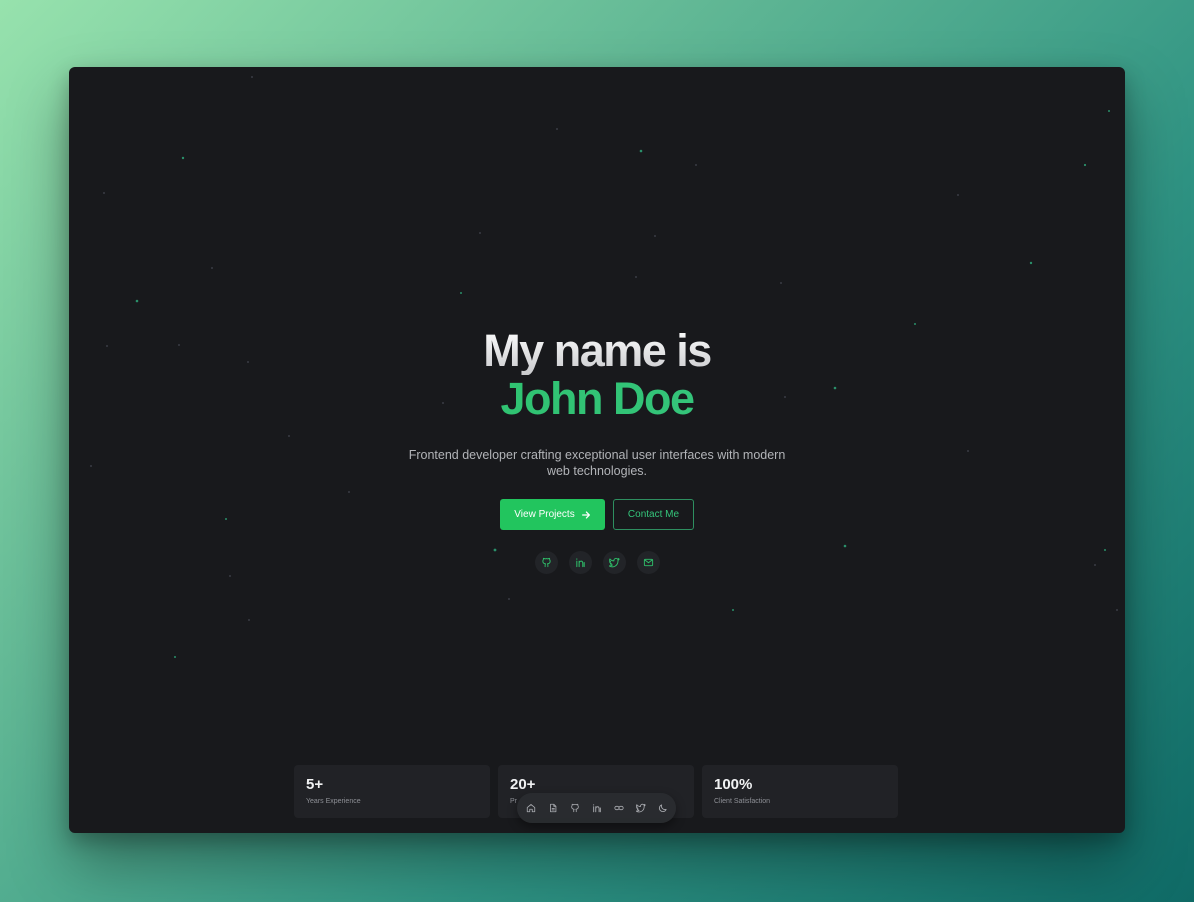 The height and width of the screenshot is (902, 1194). I want to click on social-mail, so click(648, 562).